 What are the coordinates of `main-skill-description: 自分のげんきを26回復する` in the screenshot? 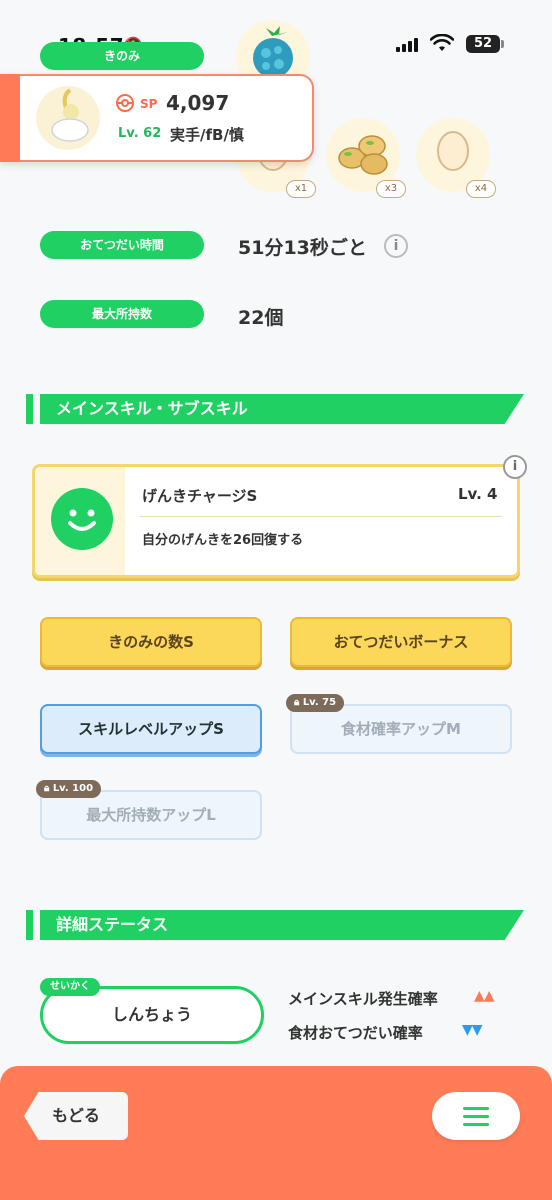 It's located at (223, 540).